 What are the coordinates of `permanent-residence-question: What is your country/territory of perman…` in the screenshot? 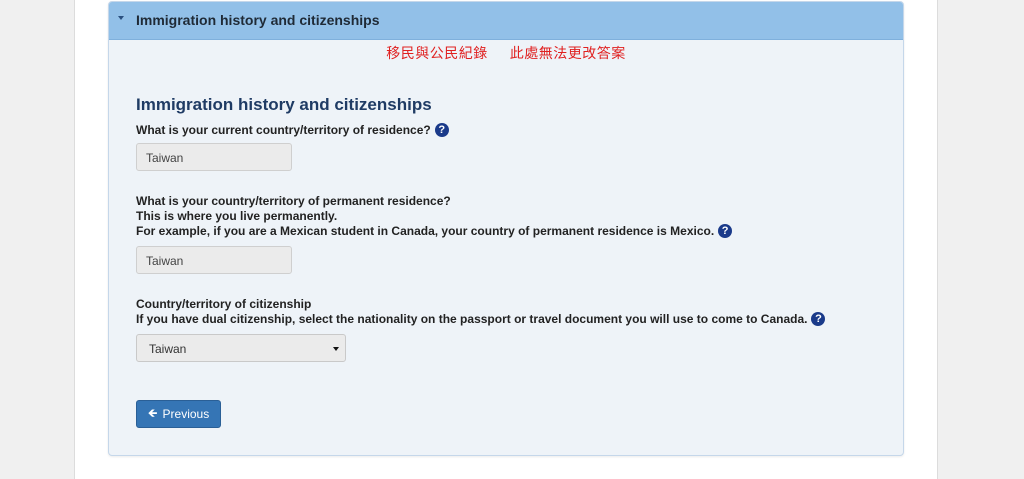 It's located at (293, 201).